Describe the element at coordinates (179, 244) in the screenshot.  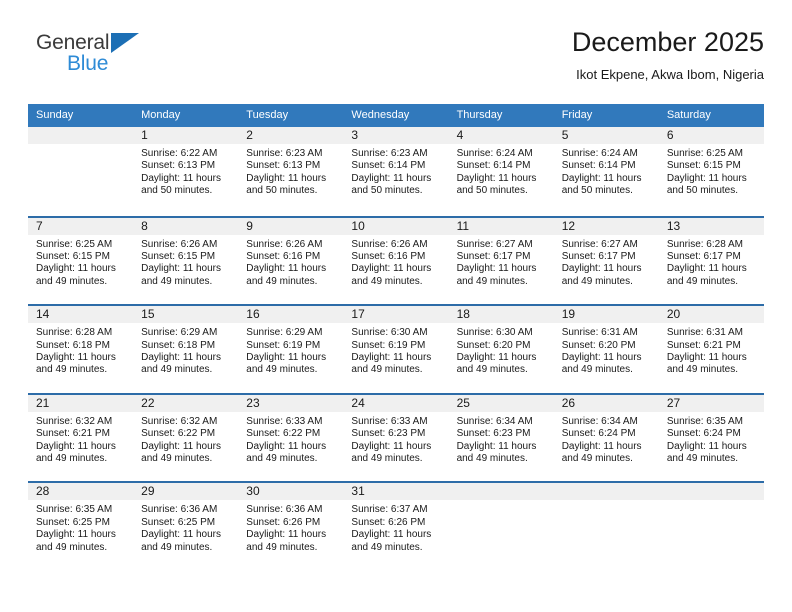
I see `sunrise-text: Sunrise: 6:26 AM` at that location.